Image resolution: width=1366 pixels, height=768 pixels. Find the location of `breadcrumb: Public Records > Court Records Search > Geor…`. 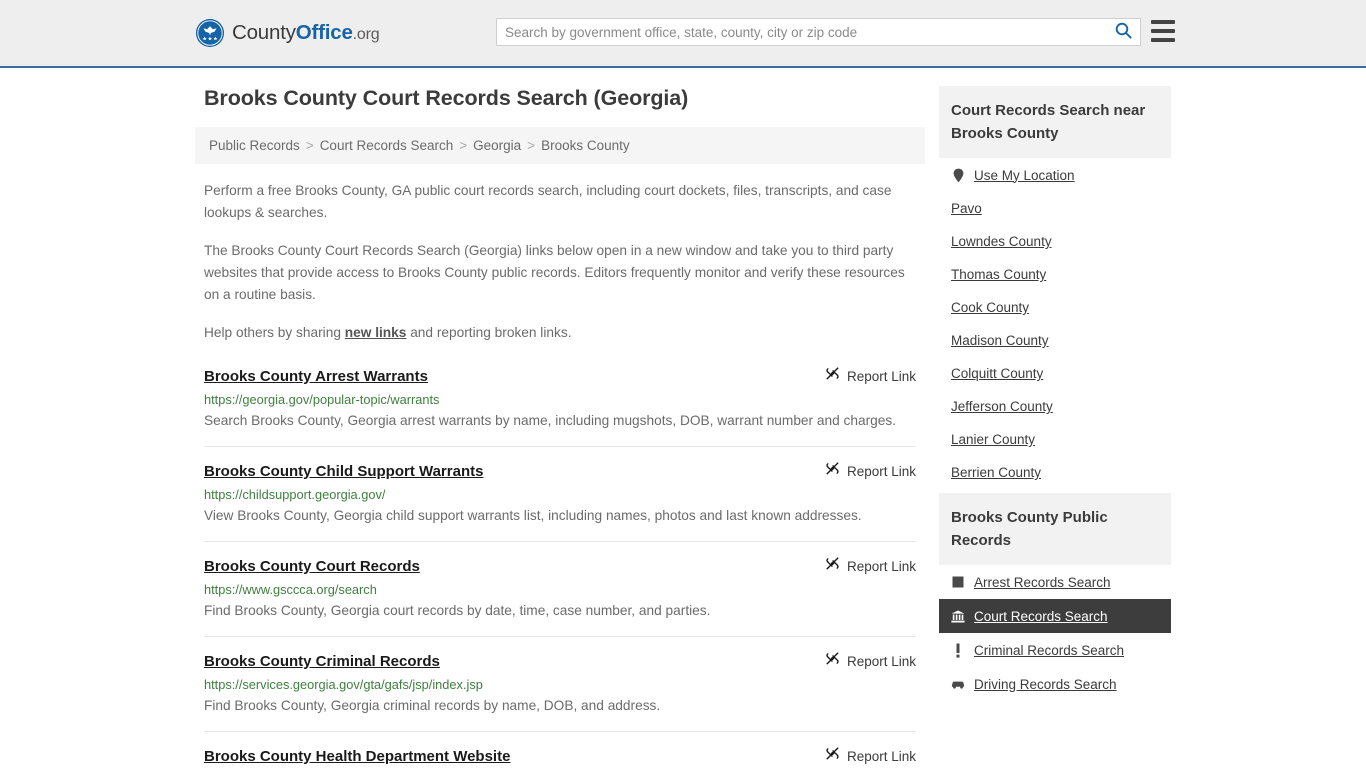

breadcrumb: Public Records > Court Records Search > Geor… is located at coordinates (560, 145).